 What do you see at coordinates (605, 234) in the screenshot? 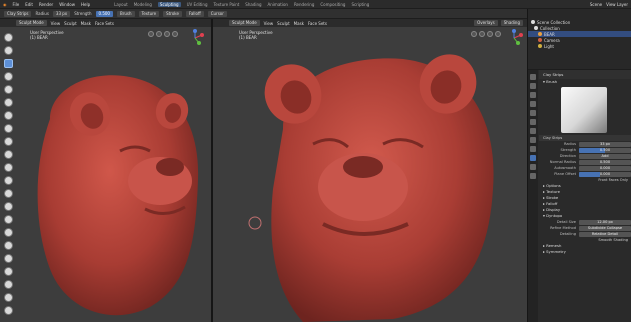
I see `setting-field: Relative Detail` at bounding box center [605, 234].